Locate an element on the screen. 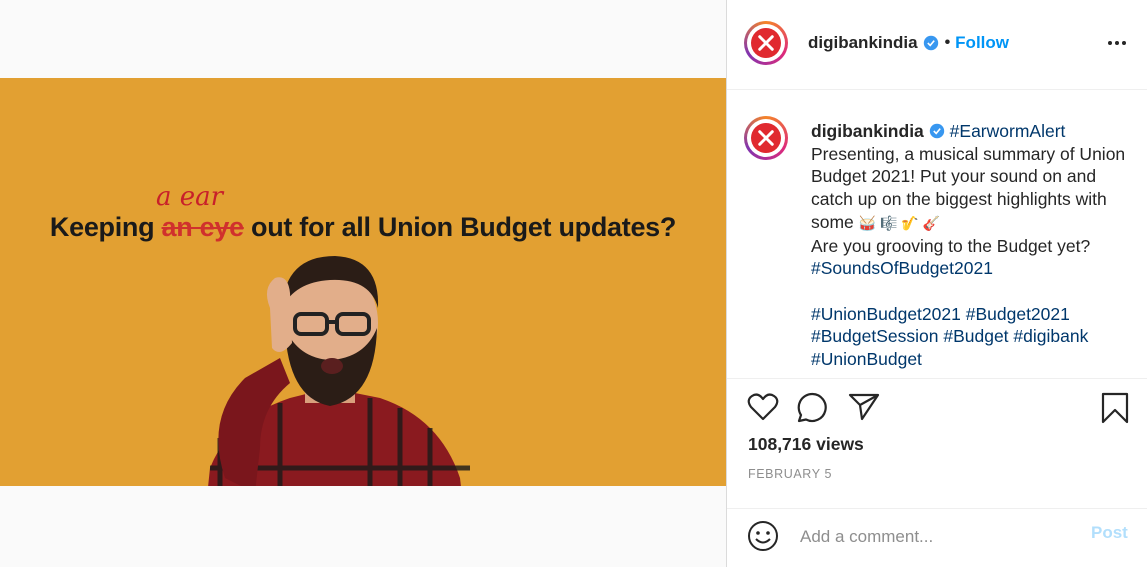 The height and width of the screenshot is (567, 1147). headline-before: Keeping is located at coordinates (105, 227).